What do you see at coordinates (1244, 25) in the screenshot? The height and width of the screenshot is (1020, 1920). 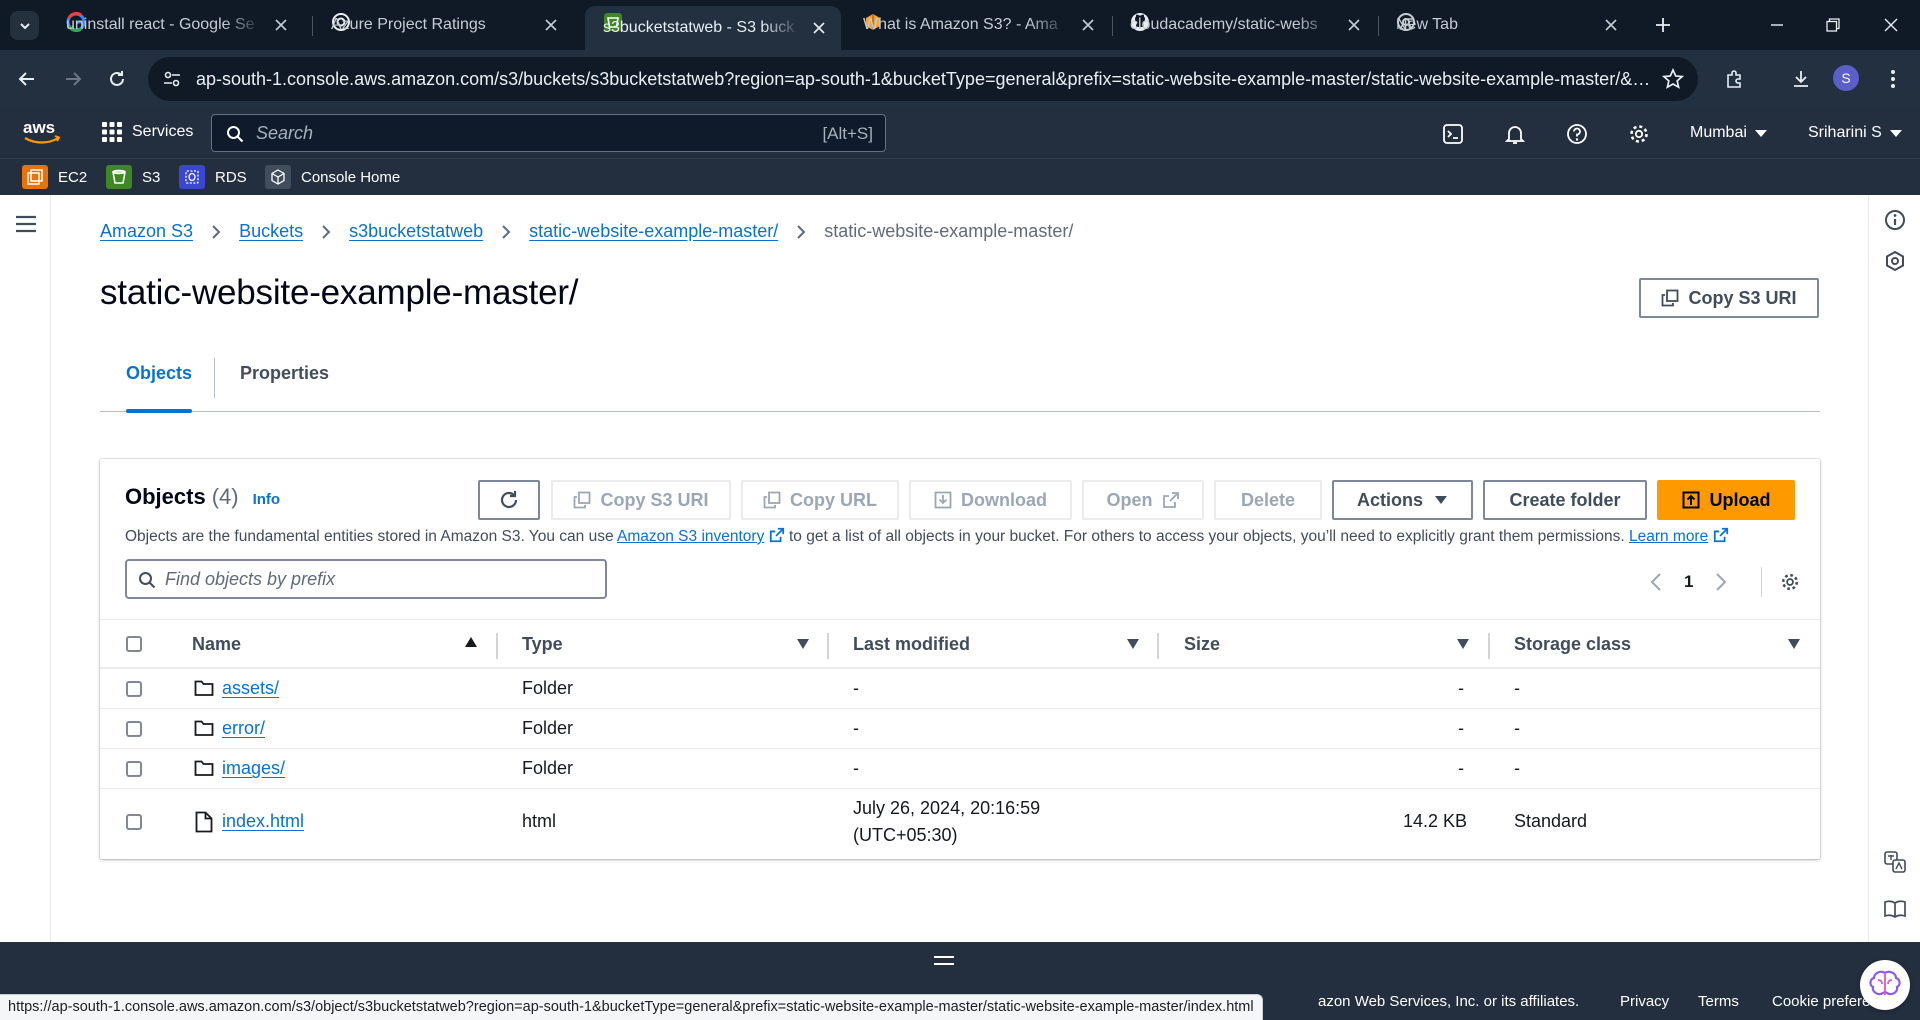 I see `browser-tab-github: cloudacademy/static-webs` at bounding box center [1244, 25].